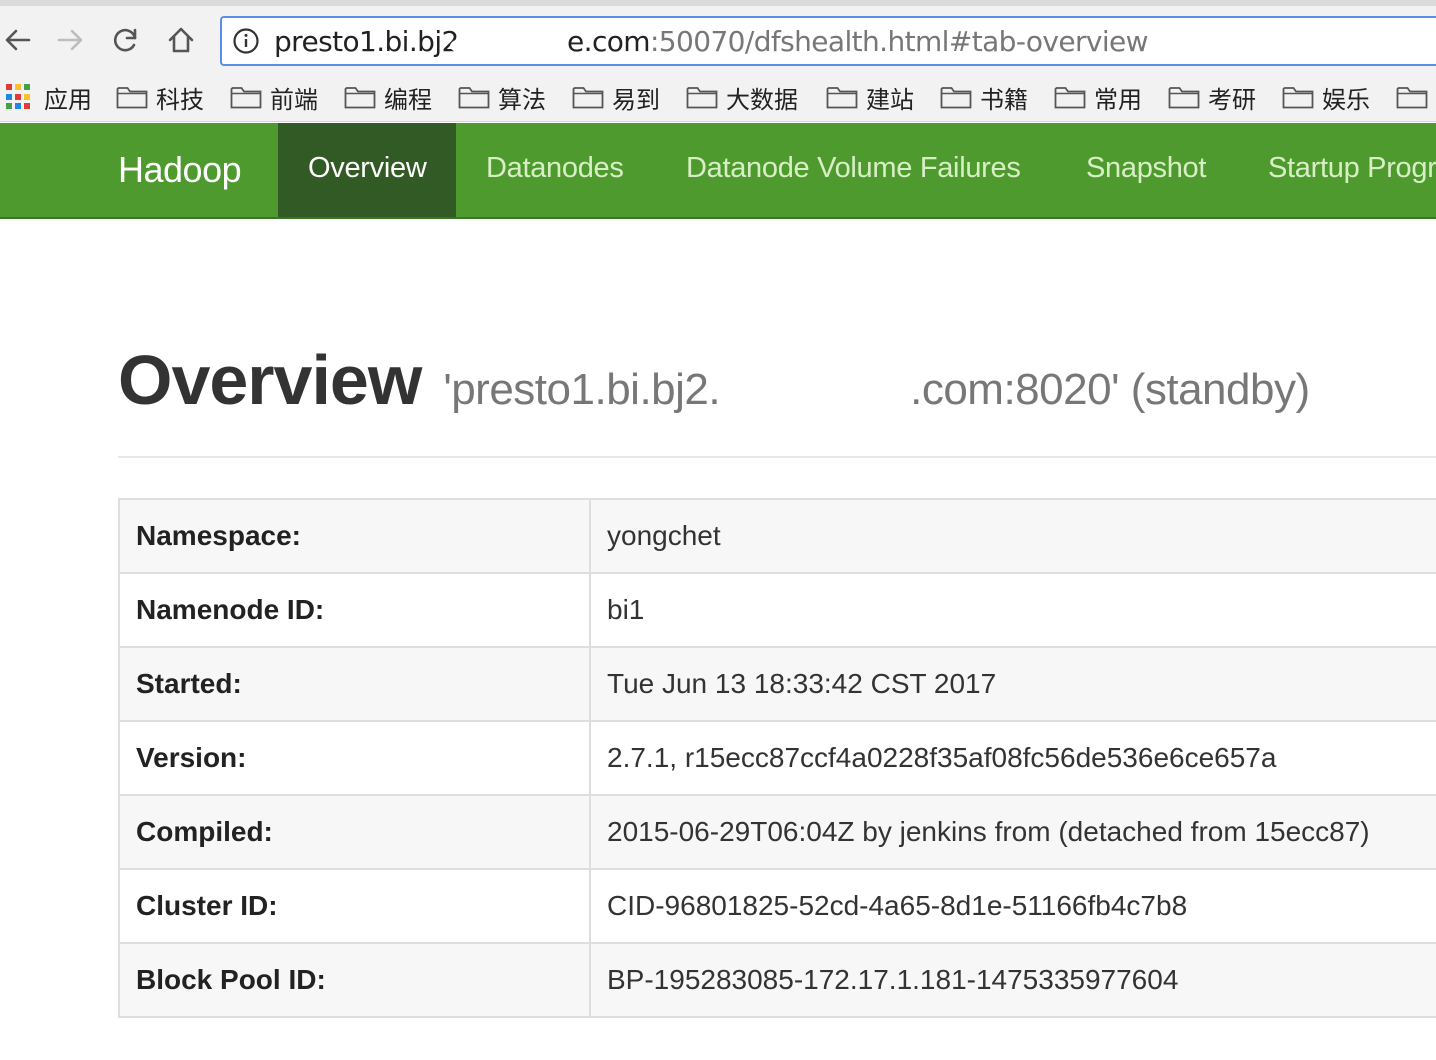 The height and width of the screenshot is (1060, 1436). Describe the element at coordinates (180, 170) in the screenshot. I see `brand-link: Hadoop` at that location.